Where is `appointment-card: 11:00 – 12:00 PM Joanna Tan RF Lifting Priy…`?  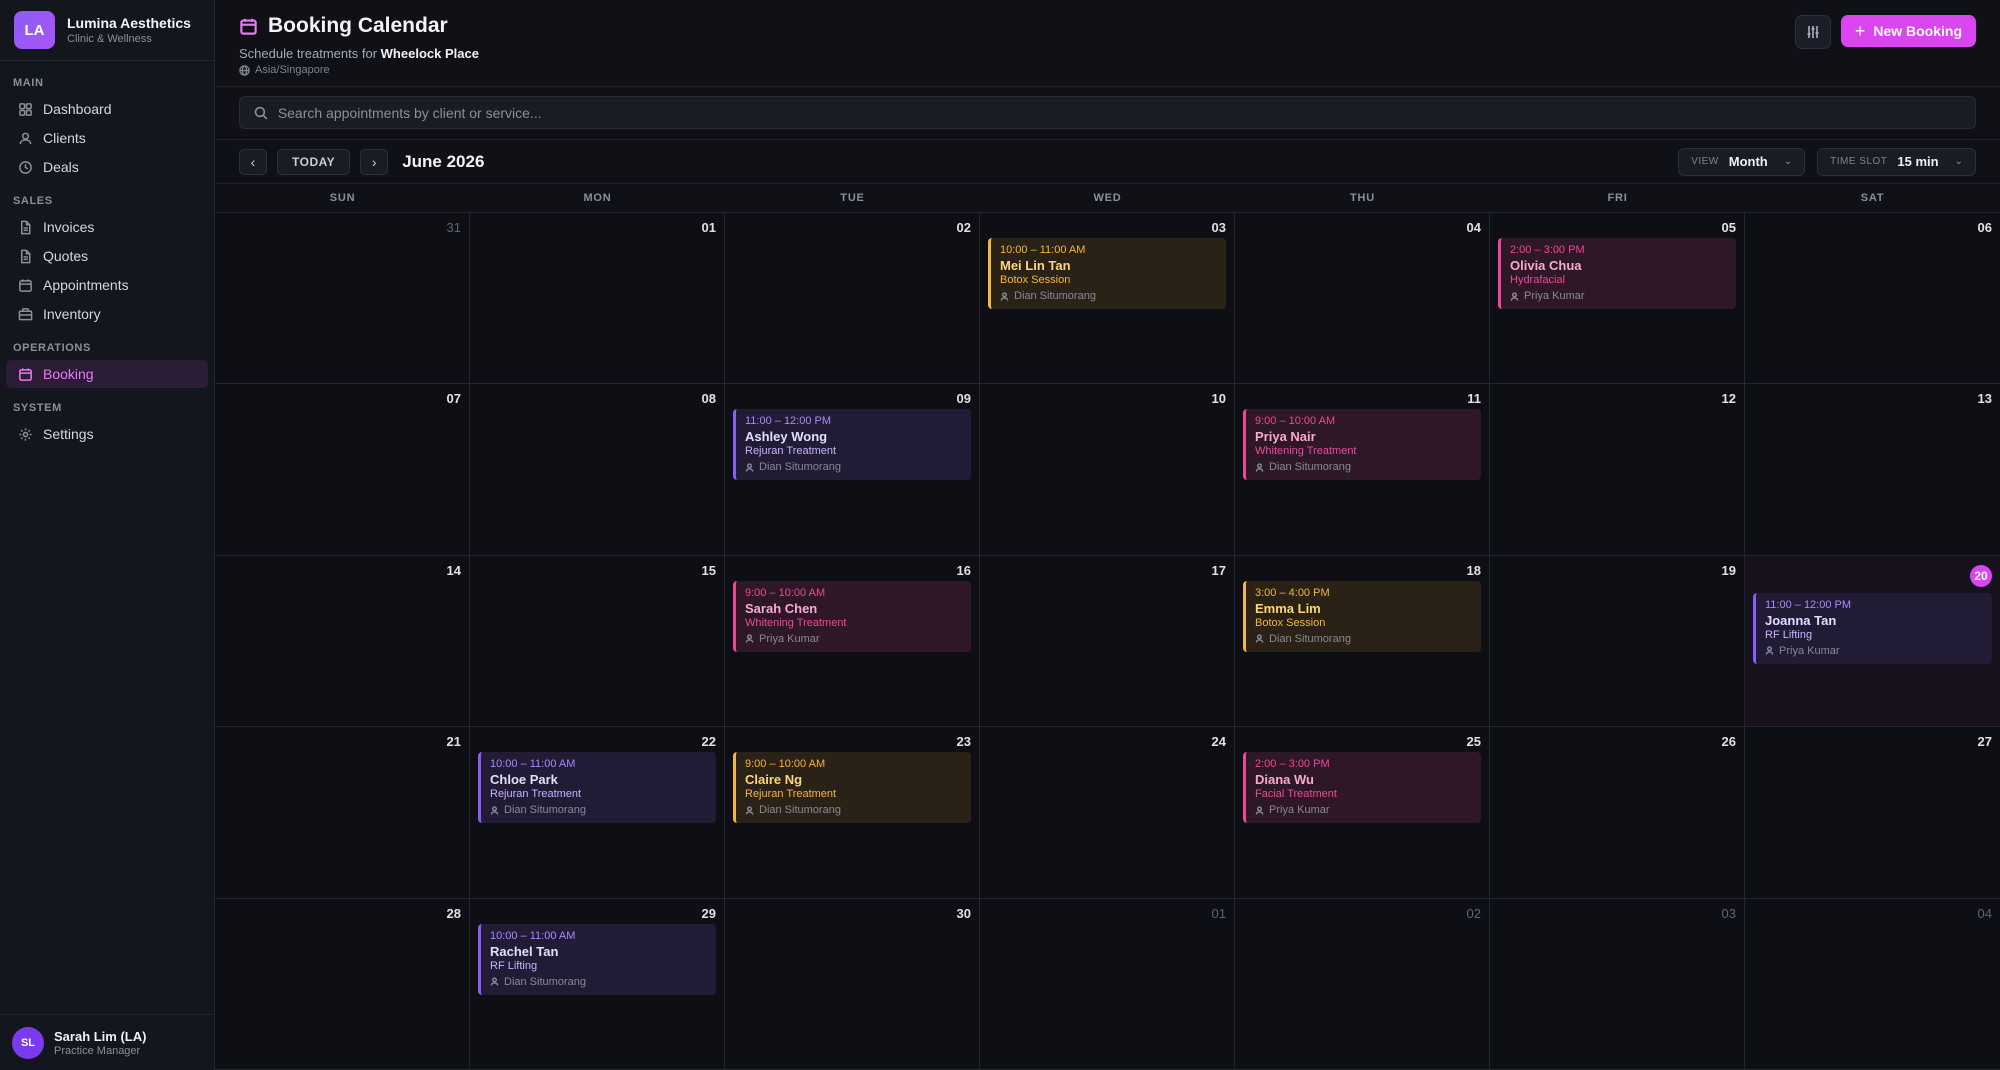 appointment-card: 11:00 – 12:00 PM Joanna Tan RF Lifting Priy… is located at coordinates (1872, 628).